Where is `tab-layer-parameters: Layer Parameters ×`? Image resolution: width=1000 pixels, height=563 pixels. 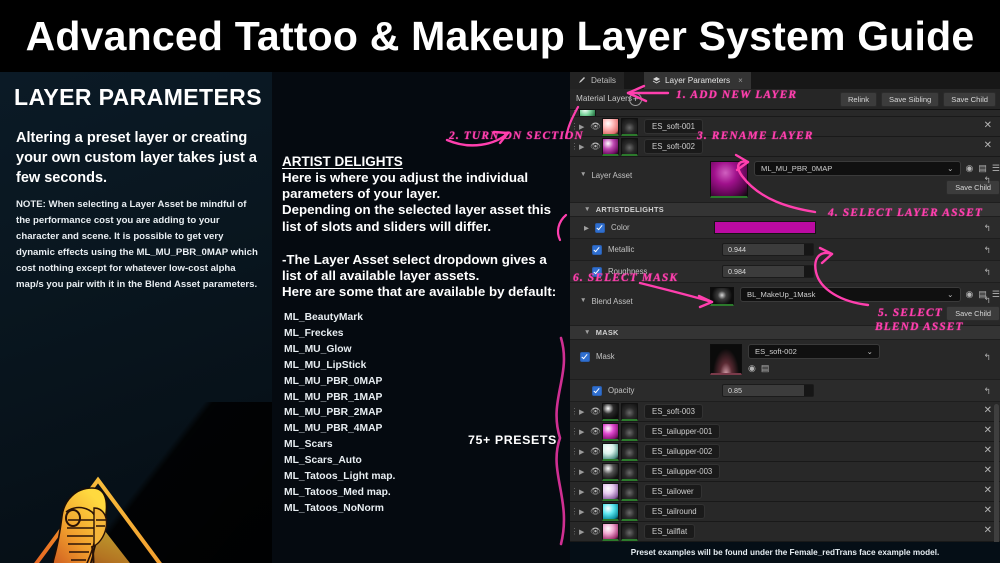 tab-layer-parameters: Layer Parameters × is located at coordinates (697, 80).